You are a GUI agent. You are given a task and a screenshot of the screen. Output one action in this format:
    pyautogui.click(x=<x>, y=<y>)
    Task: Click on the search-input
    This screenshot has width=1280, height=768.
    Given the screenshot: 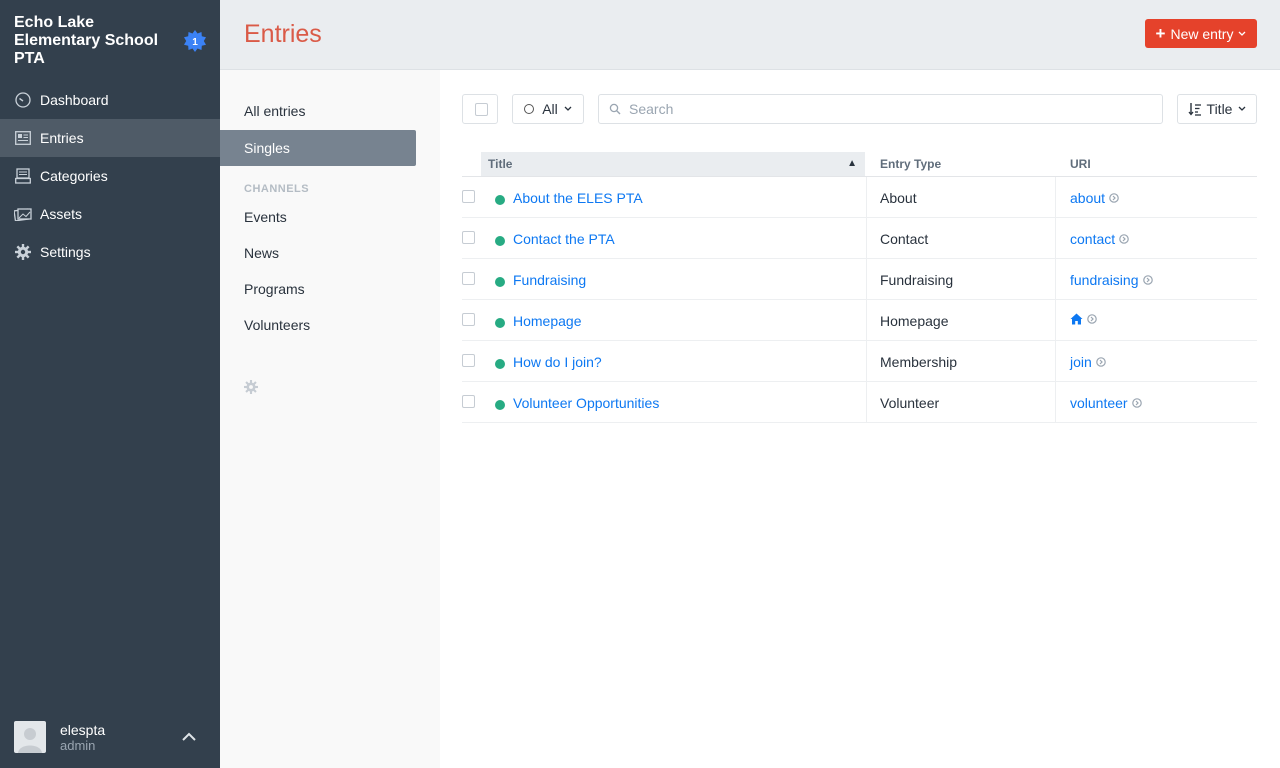 What is the action you would take?
    pyautogui.click(x=889, y=109)
    